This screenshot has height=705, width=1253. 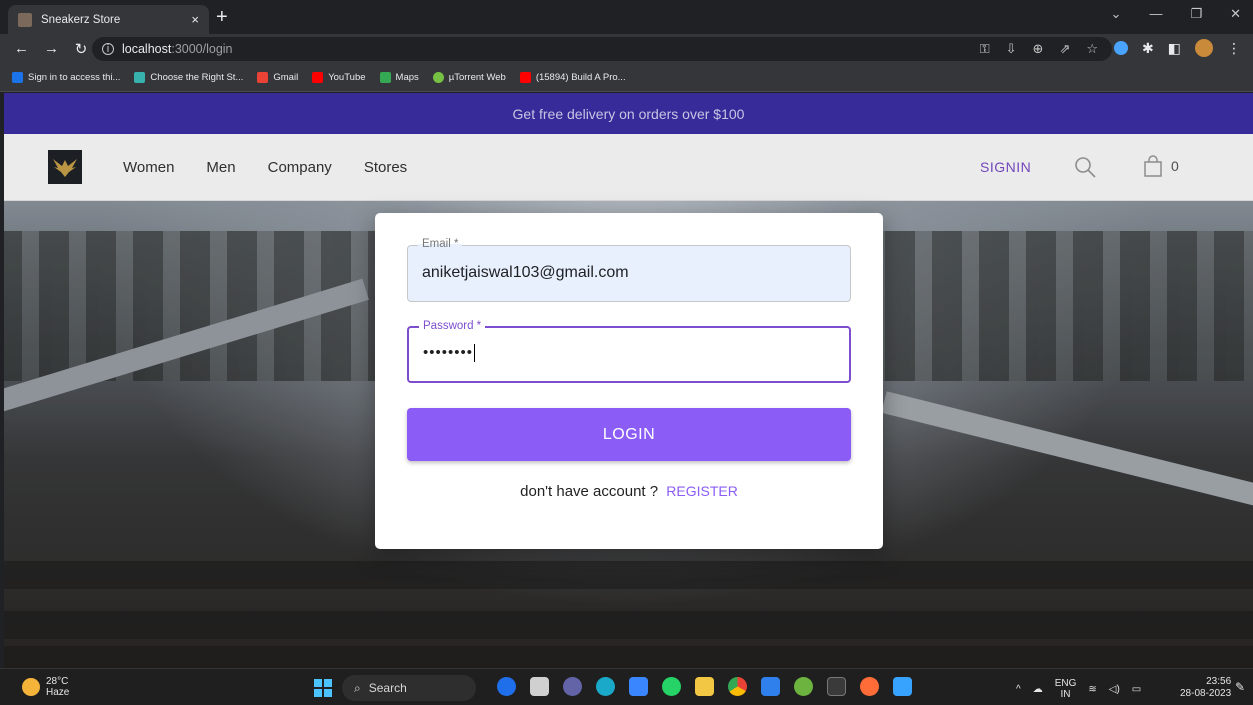 I want to click on restore-icon: ❐, so click(x=1196, y=14).